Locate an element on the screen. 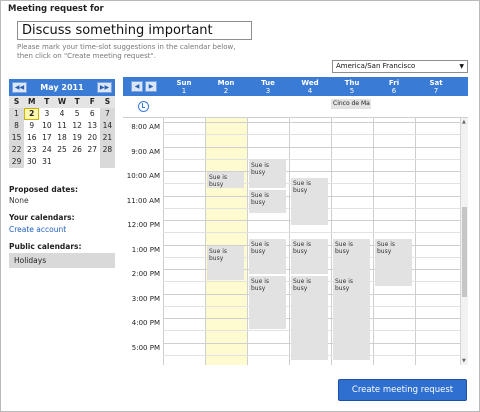 This screenshot has height=412, width=480. proposed-dates-value: None is located at coordinates (19, 200).